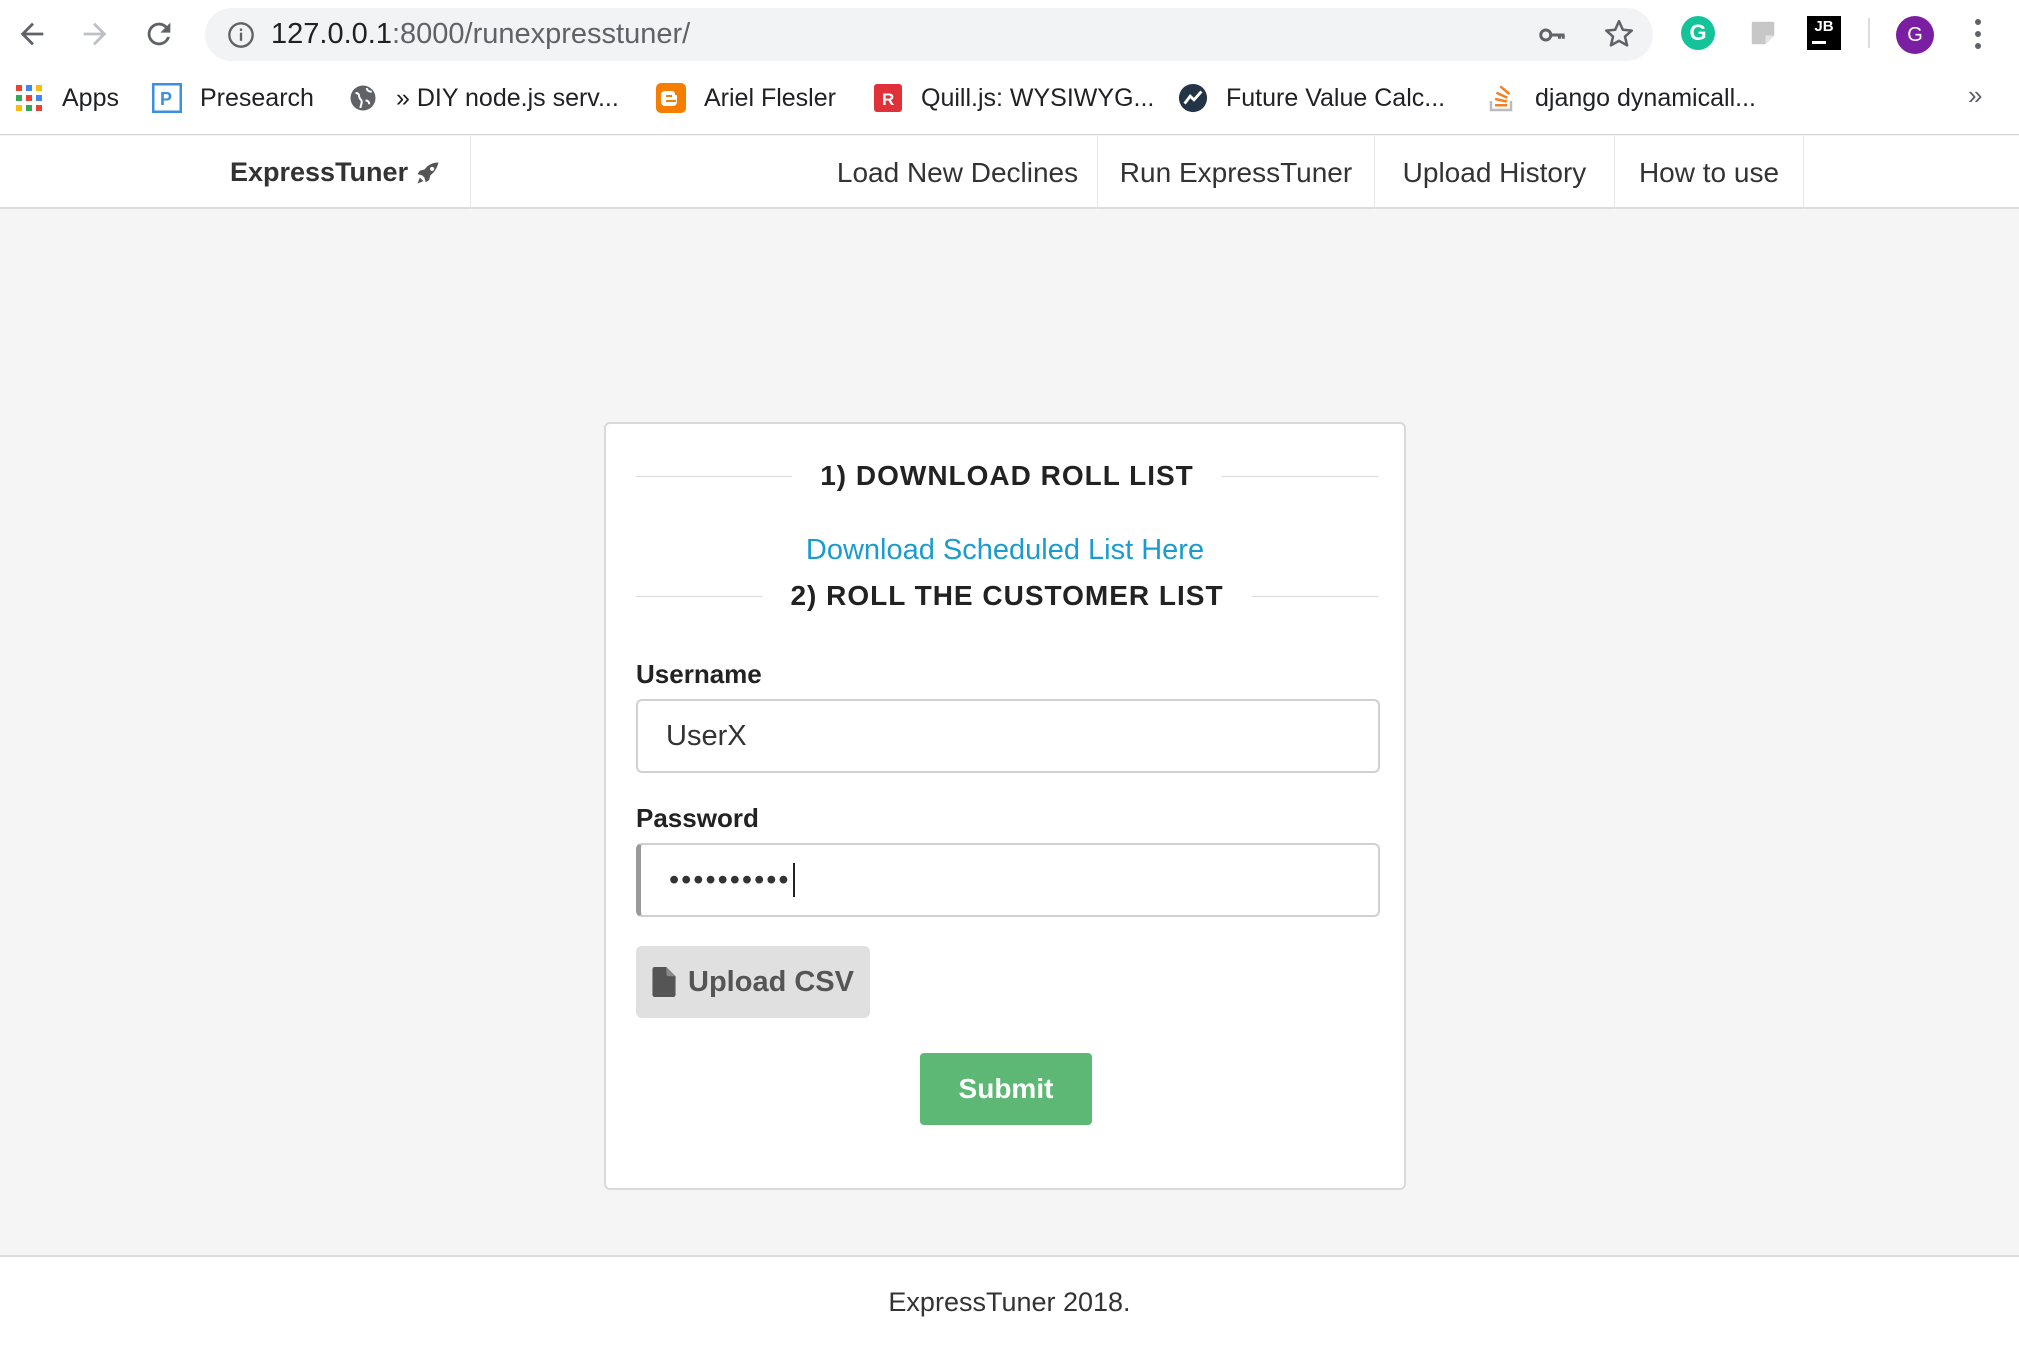 This screenshot has height=1348, width=2019. I want to click on download-scheduled-list-link: Download Scheduled List Here, so click(1005, 550).